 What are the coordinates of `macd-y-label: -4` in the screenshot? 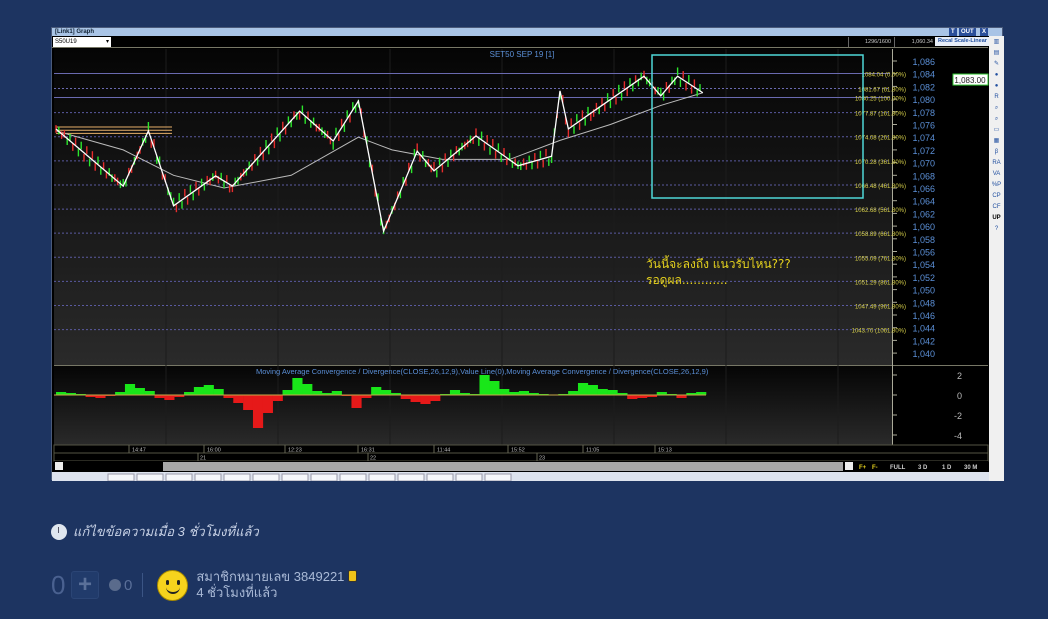 It's located at (958, 436).